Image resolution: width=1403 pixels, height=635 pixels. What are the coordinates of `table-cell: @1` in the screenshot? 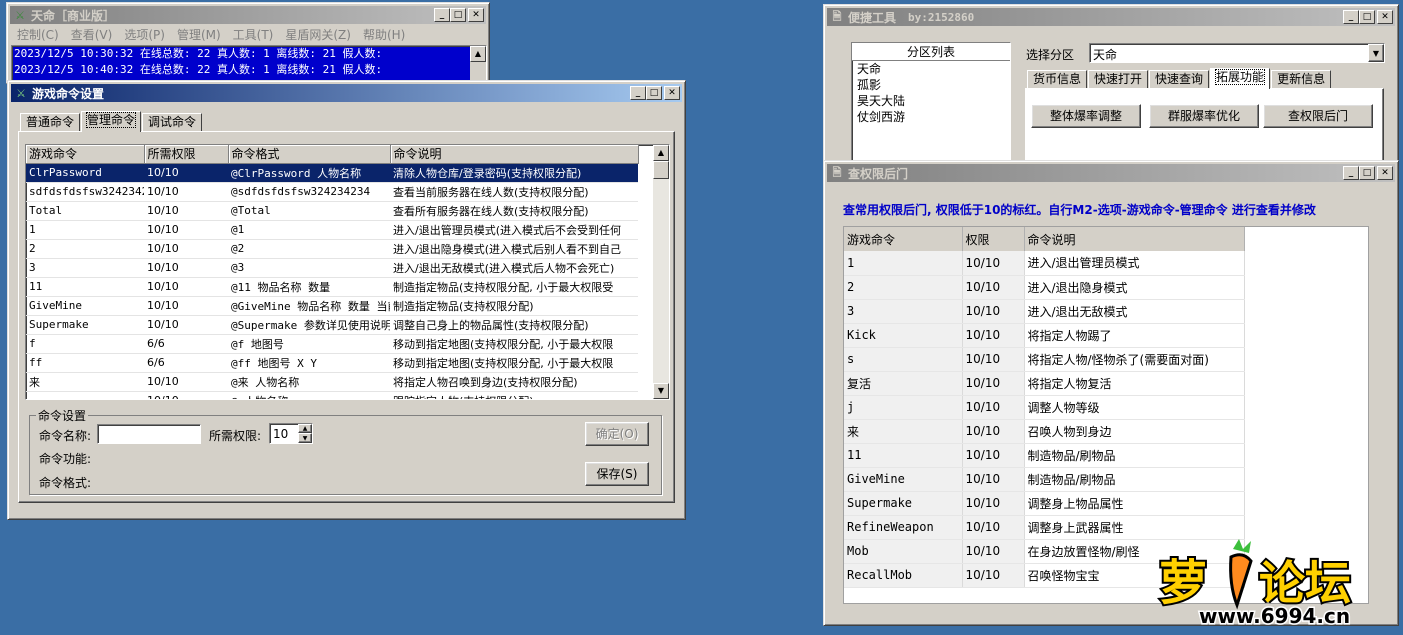 It's located at (309, 230).